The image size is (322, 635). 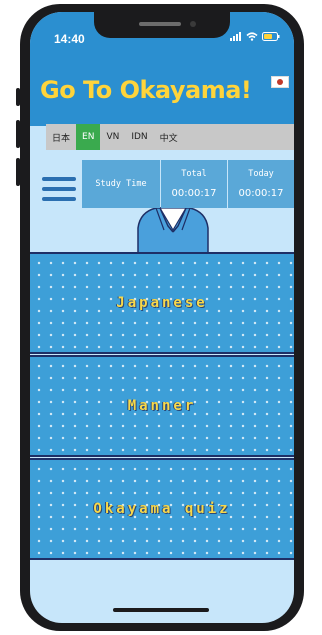 I want to click on status-bar: 14:40, so click(x=162, y=34).